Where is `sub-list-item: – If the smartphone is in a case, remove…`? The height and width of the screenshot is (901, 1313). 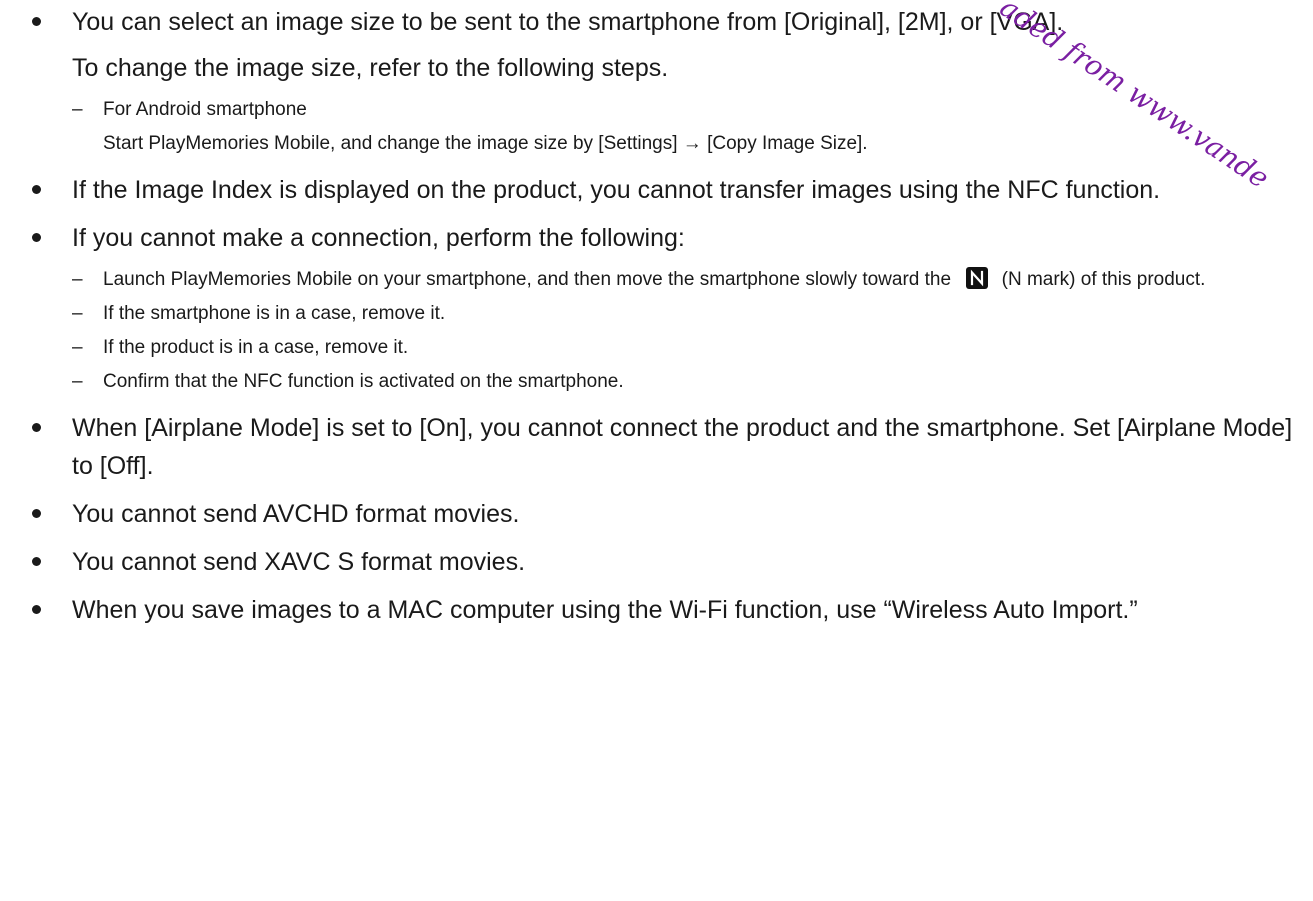 sub-list-item: – If the smartphone is in a case, remove… is located at coordinates (689, 314).